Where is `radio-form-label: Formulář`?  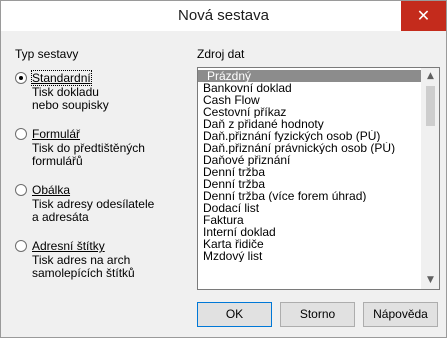
radio-form-label: Formulář is located at coordinates (56, 134).